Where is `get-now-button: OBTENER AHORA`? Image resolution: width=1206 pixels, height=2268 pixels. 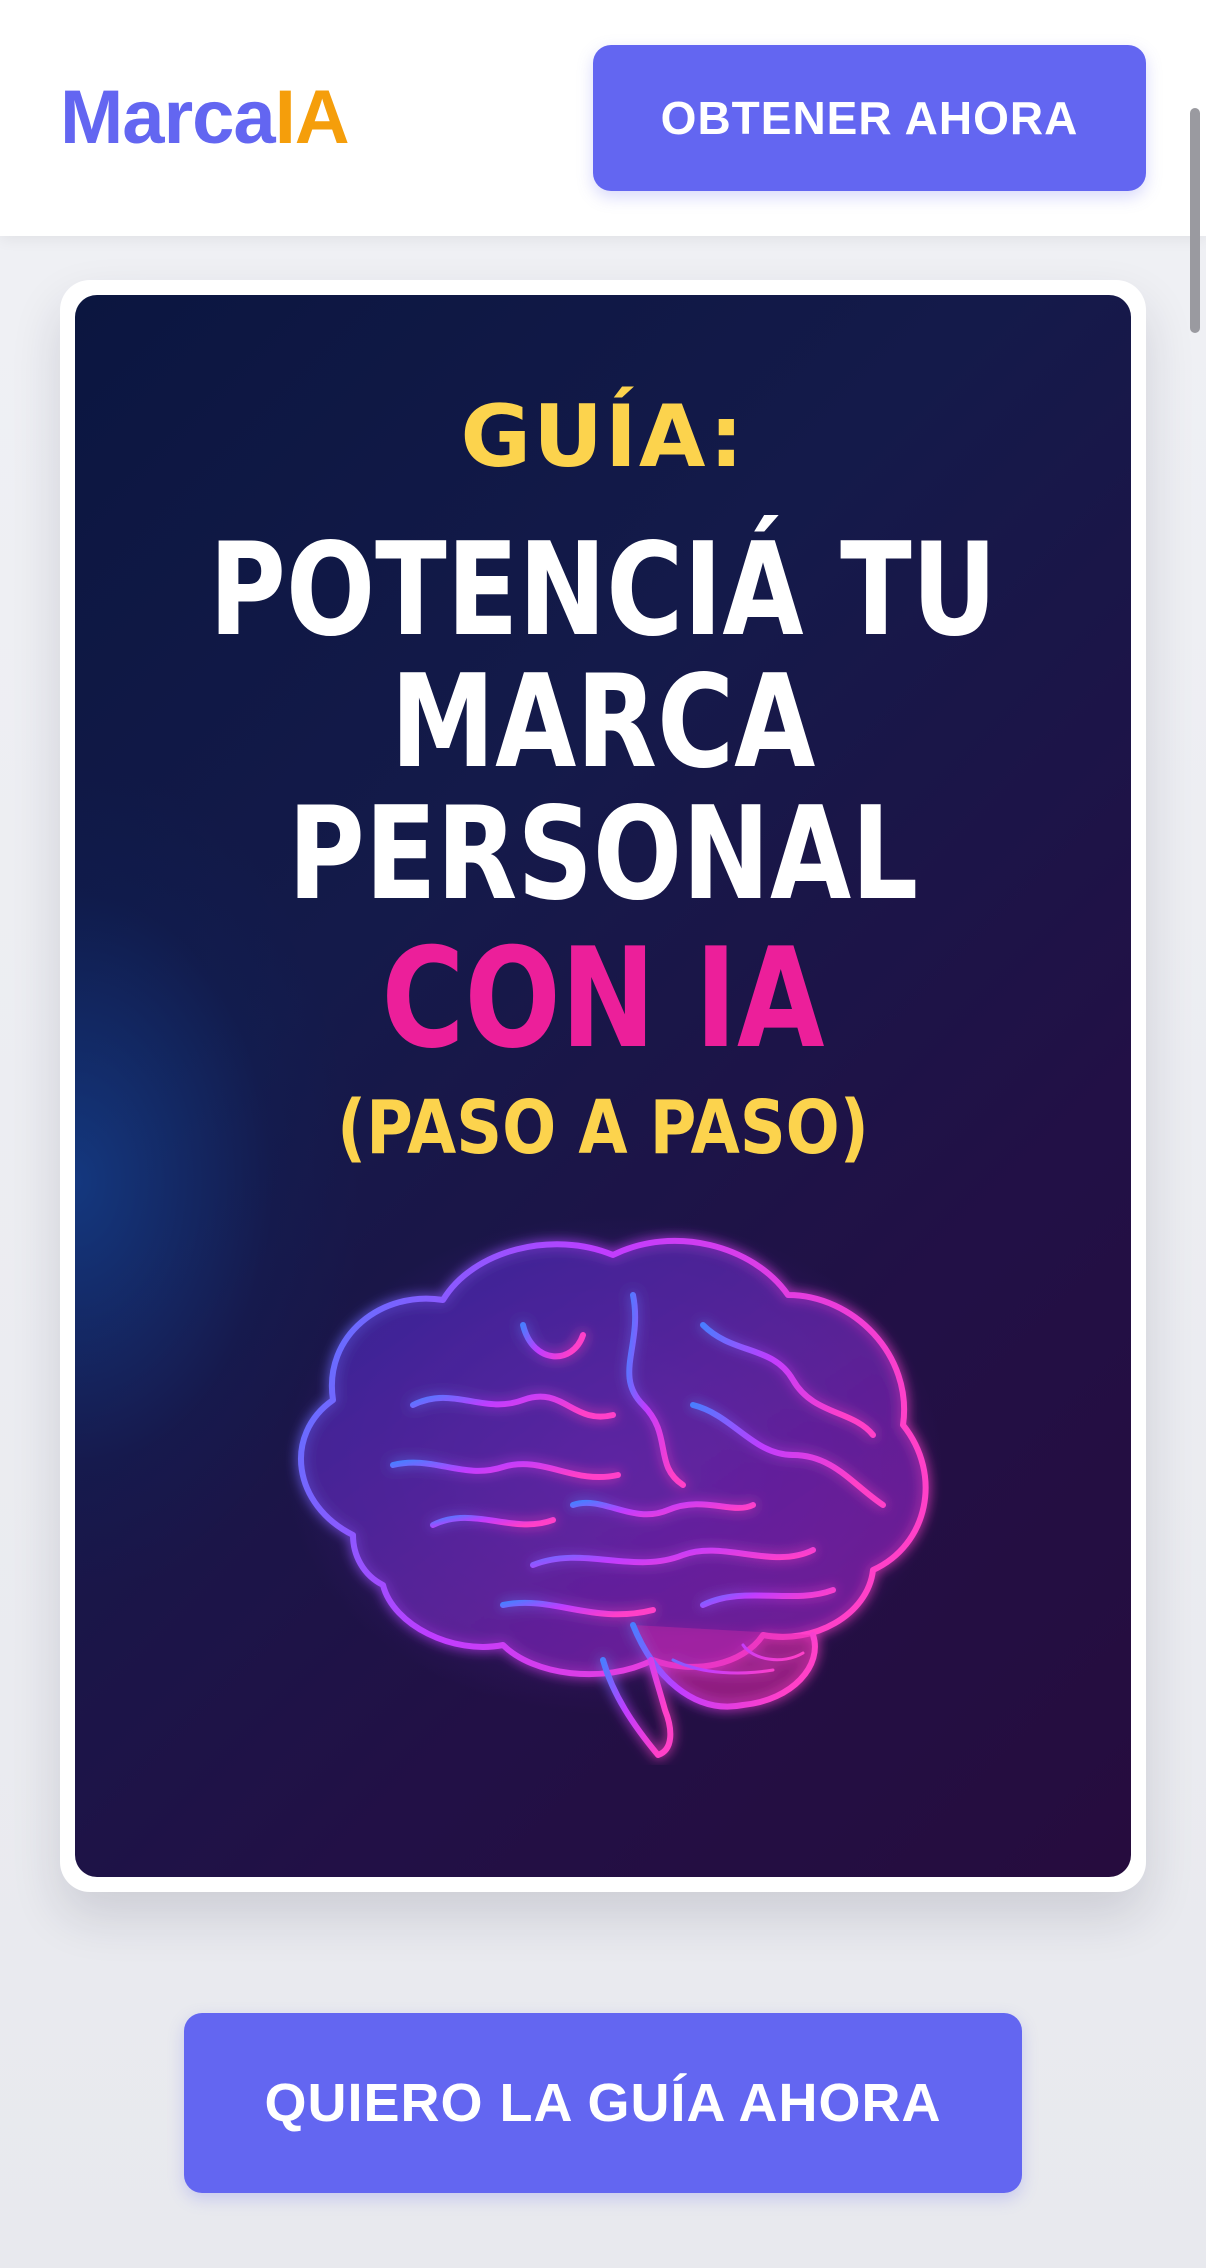
get-now-button: OBTENER AHORA is located at coordinates (869, 118).